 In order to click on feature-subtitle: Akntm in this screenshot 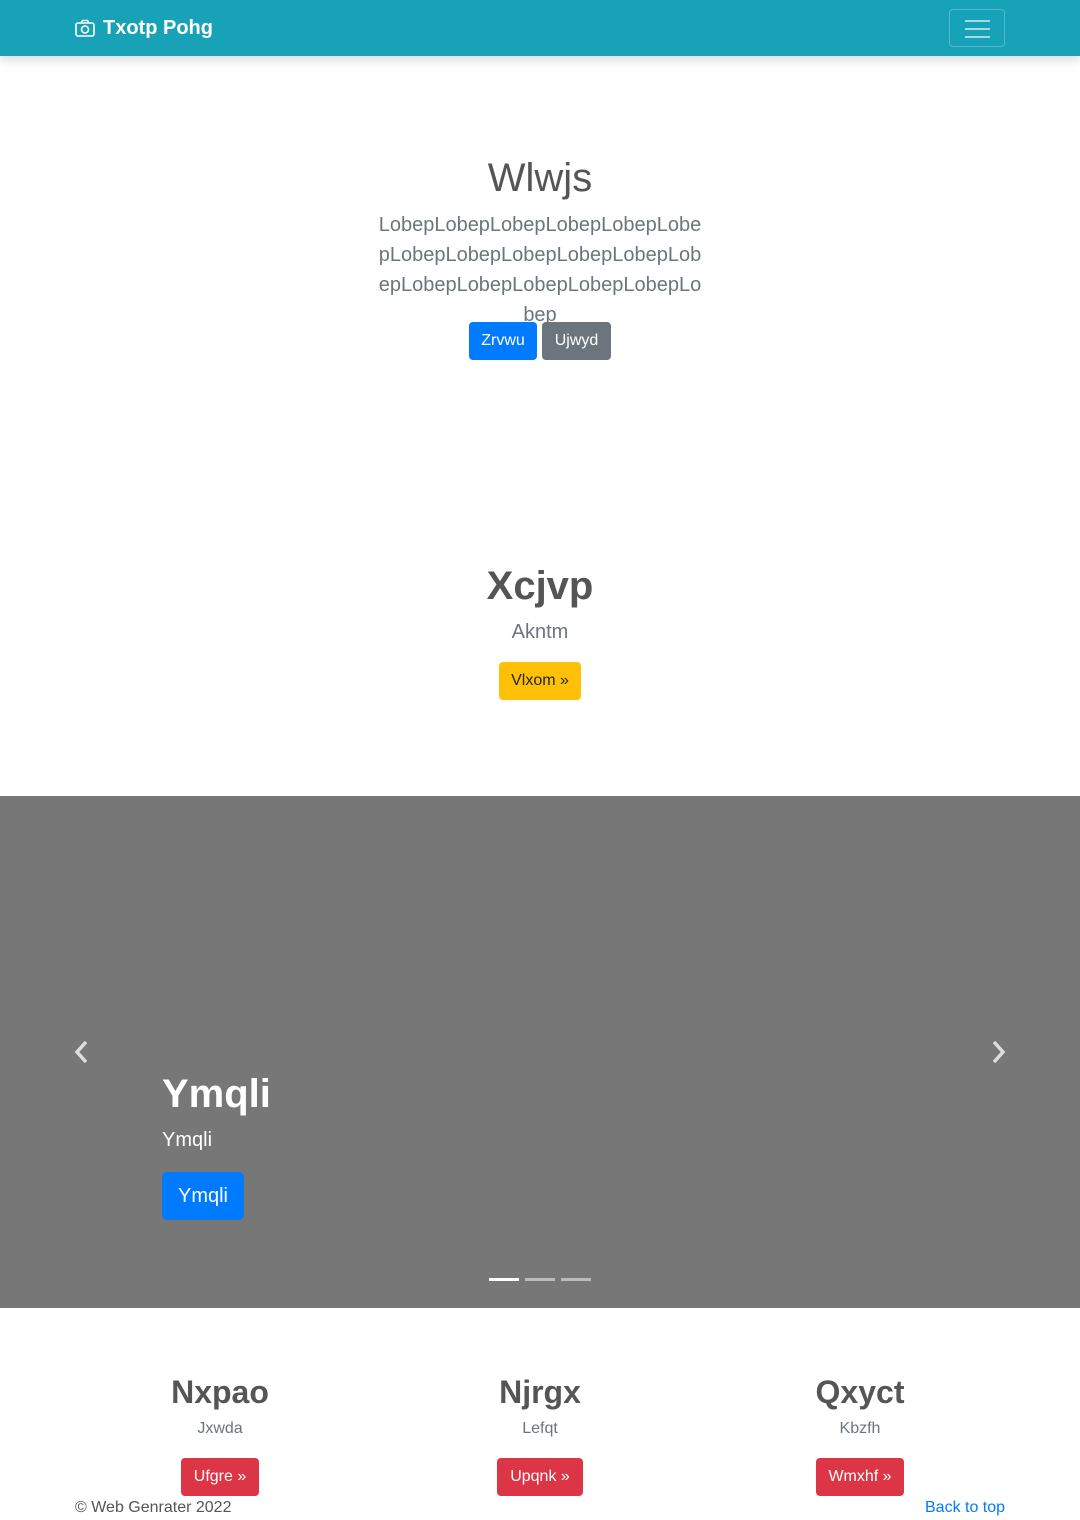, I will do `click(540, 632)`.